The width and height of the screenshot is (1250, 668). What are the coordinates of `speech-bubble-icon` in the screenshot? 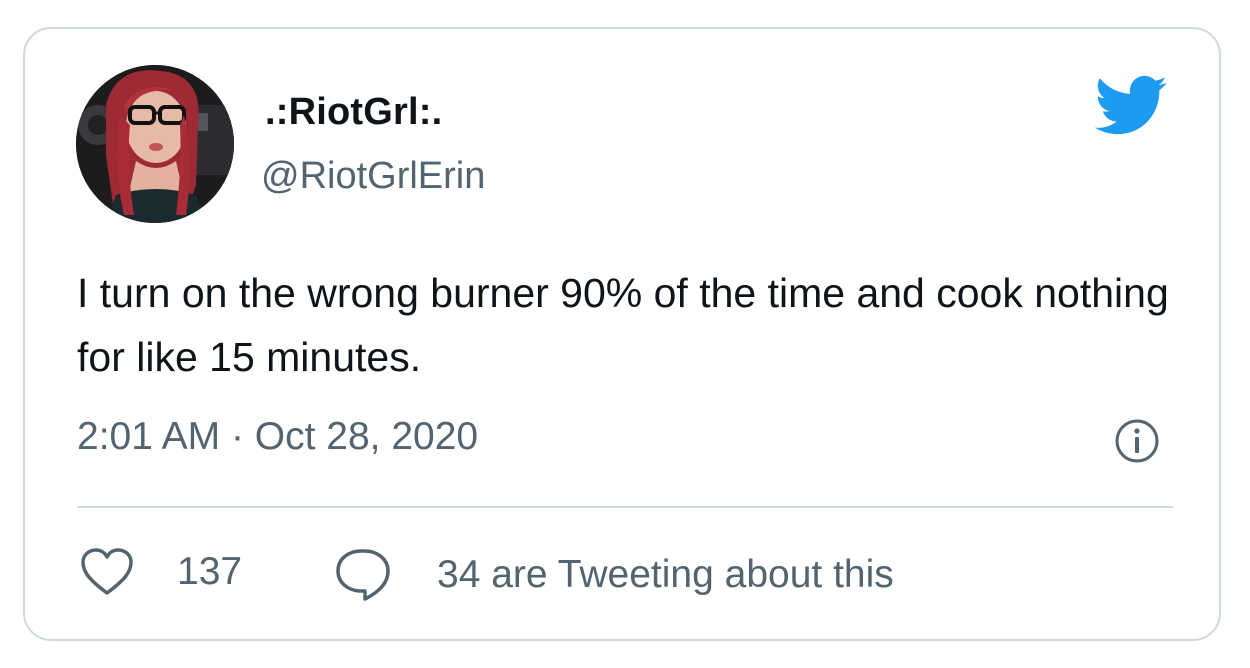 It's located at (363, 575).